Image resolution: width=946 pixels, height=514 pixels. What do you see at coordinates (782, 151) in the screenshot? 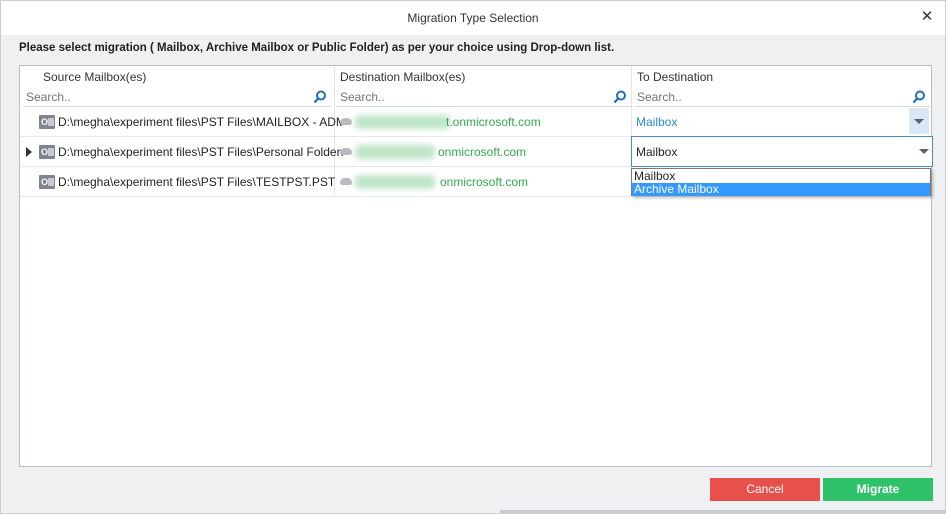
I see `to-destination-combobox: Mailbox` at bounding box center [782, 151].